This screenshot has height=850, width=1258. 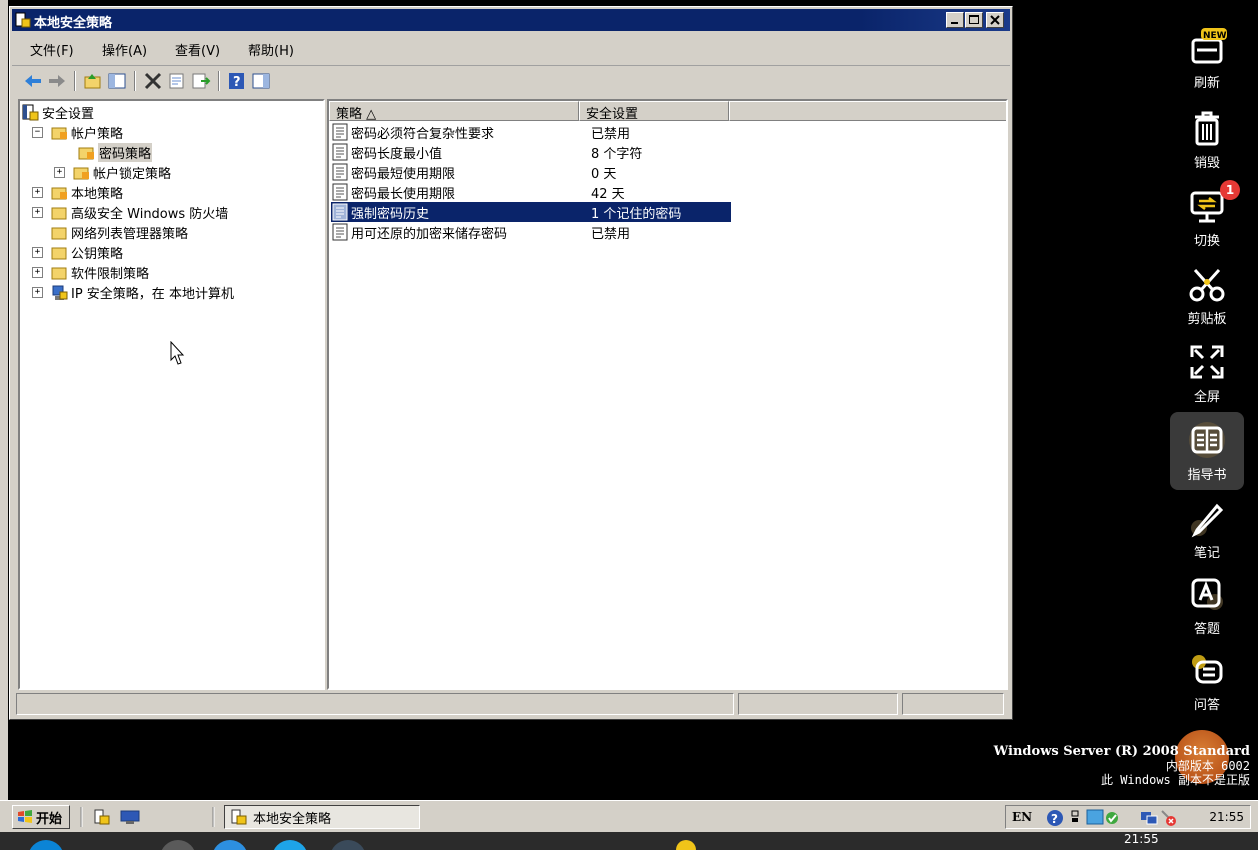 What do you see at coordinates (1207, 373) in the screenshot?
I see `fullscreen-button: 全屏` at bounding box center [1207, 373].